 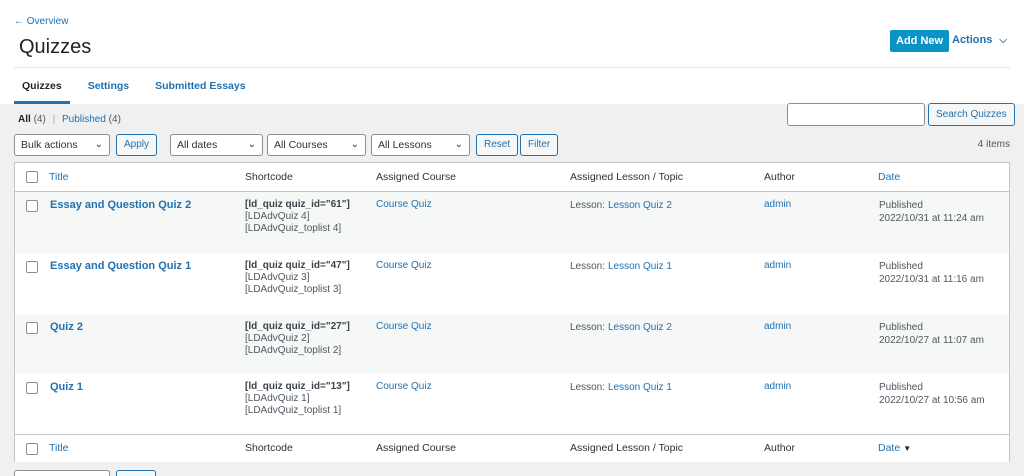 What do you see at coordinates (420, 145) in the screenshot?
I see `lessons-select: All Lessons ⌄` at bounding box center [420, 145].